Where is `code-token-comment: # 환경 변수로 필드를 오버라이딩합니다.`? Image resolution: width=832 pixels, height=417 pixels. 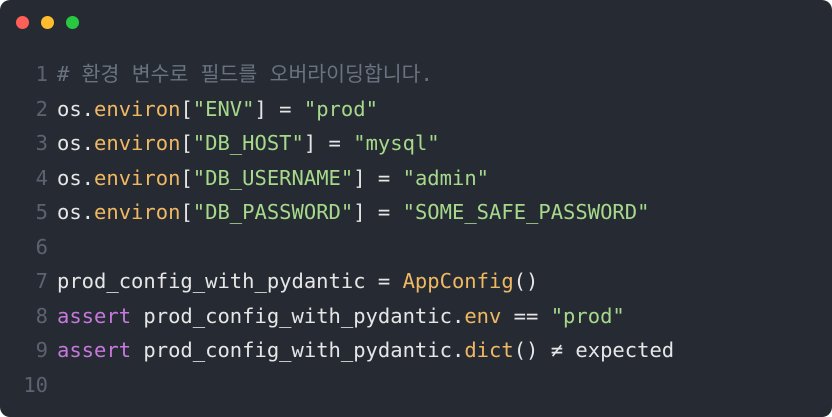
code-token-comment: # 환경 변수로 필드를 오버라이딩합니다. is located at coordinates (245, 74).